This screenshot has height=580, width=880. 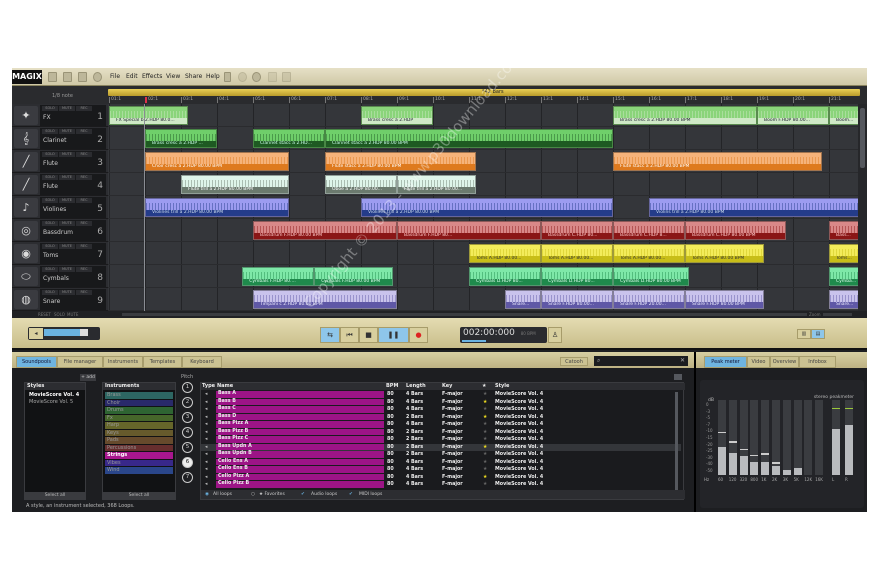 What do you see at coordinates (47, 117) in the screenshot?
I see `track-name: FX` at bounding box center [47, 117].